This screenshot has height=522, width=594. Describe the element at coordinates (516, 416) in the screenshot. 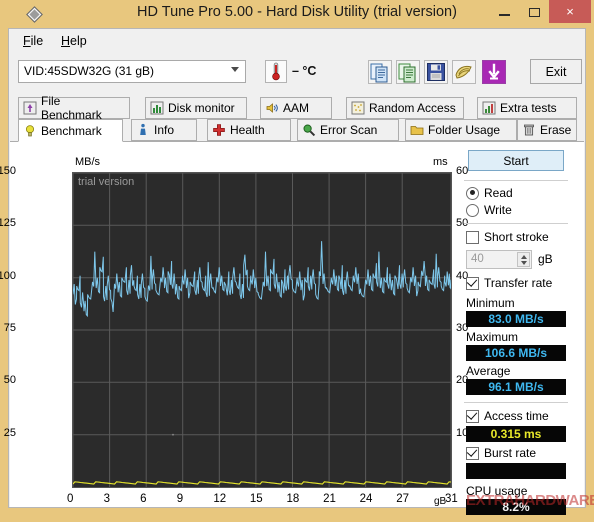

I see `access-time-label: Access time` at that location.